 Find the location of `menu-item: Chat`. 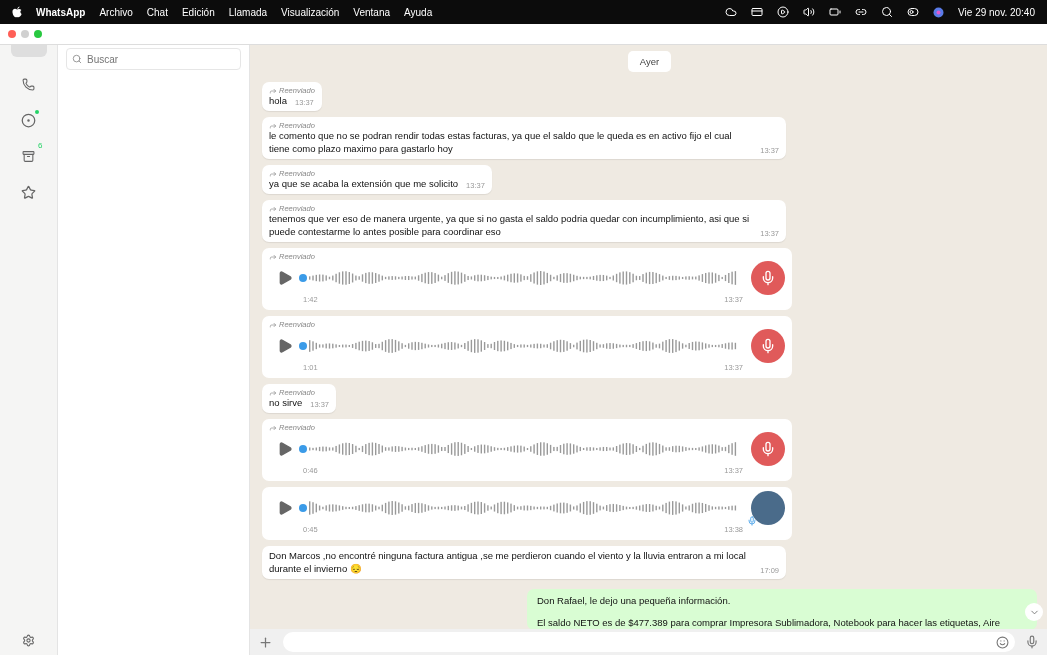

menu-item: Chat is located at coordinates (157, 12).